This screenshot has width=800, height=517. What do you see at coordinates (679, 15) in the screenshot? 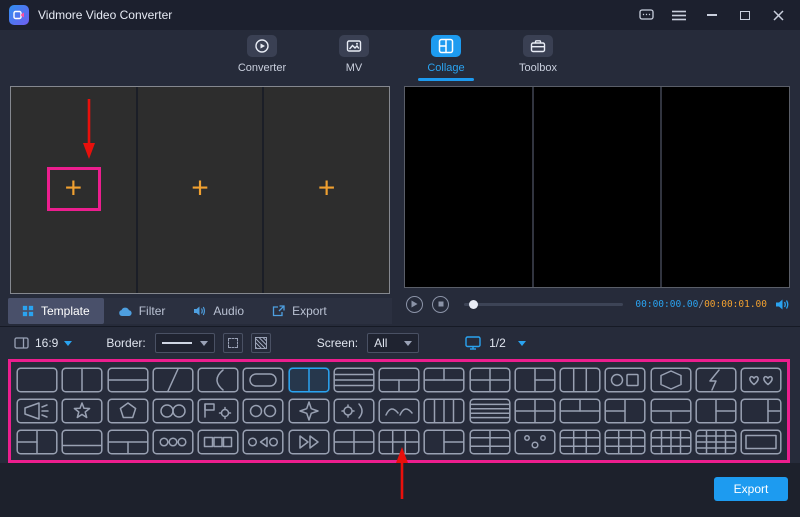
I see `menu-icon` at bounding box center [679, 15].